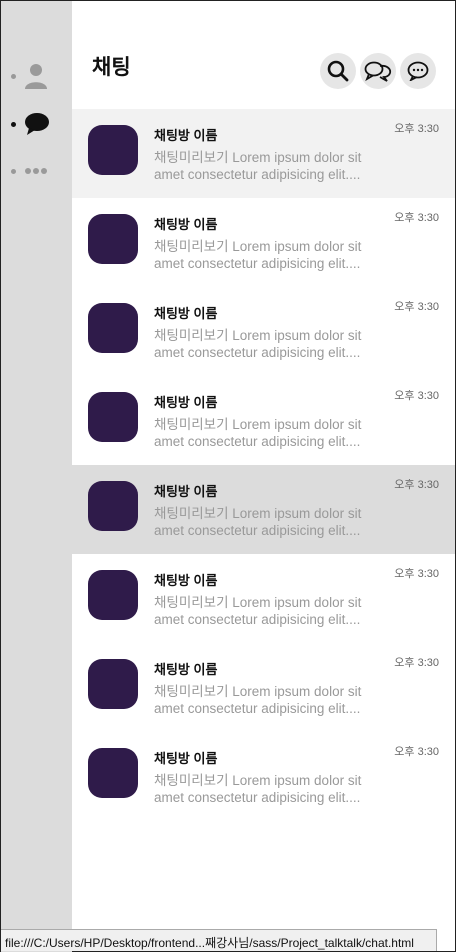 The width and height of the screenshot is (456, 952). I want to click on person-icon, so click(36, 76).